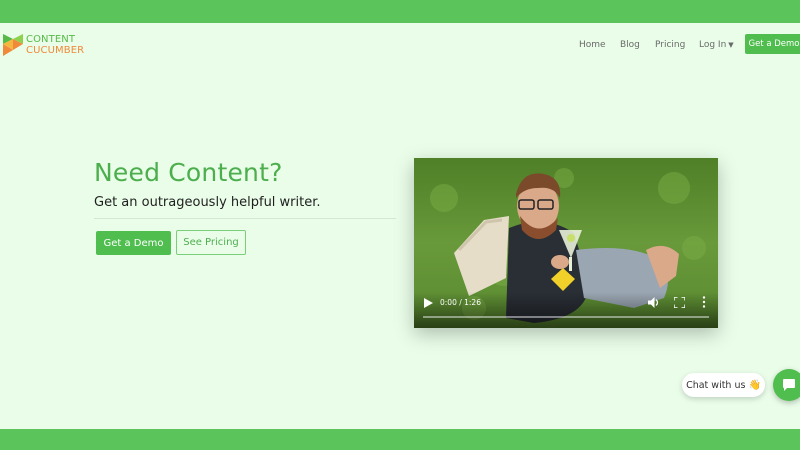 This screenshot has height=450, width=800. Describe the element at coordinates (566, 243) in the screenshot. I see `video-player: 0:00 / 1:26` at that location.